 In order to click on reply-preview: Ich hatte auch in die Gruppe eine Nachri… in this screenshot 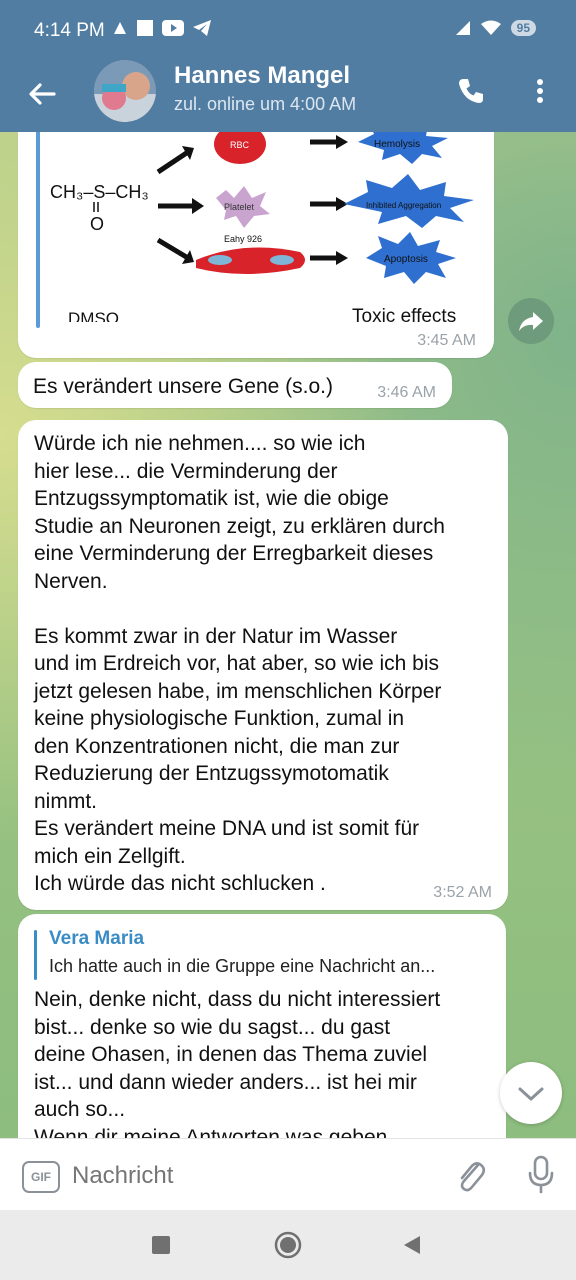, I will do `click(242, 966)`.